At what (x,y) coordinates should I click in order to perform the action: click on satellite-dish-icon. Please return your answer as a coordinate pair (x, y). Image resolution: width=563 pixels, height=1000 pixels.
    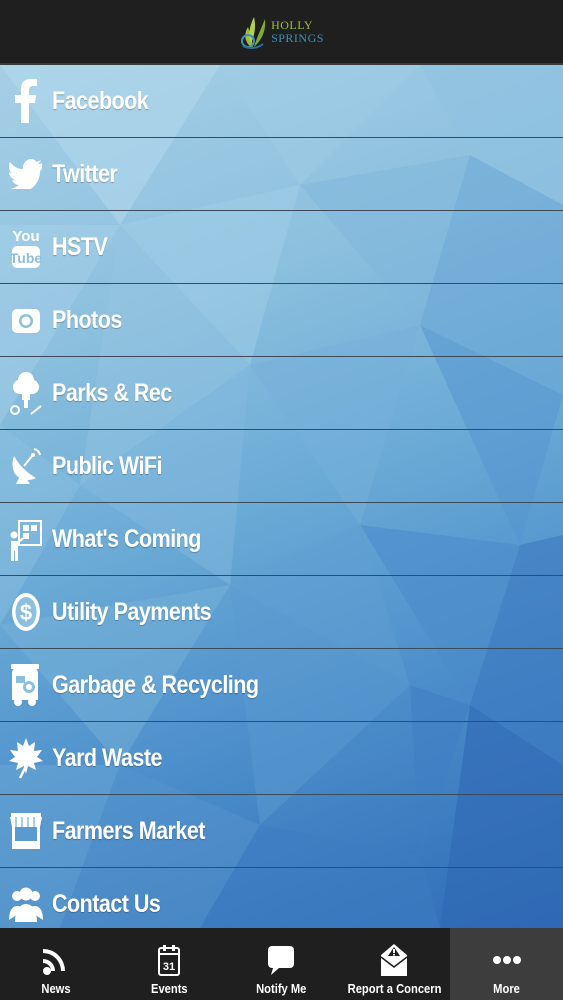
    Looking at the image, I should click on (26, 466).